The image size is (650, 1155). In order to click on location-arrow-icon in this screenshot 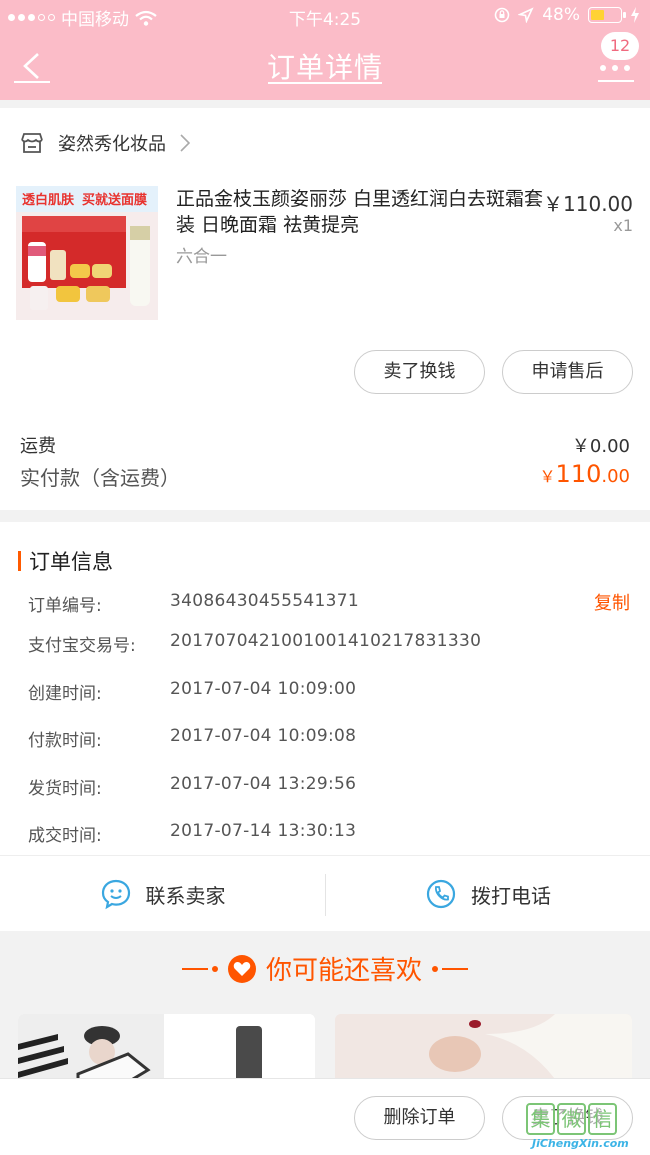, I will do `click(526, 15)`.